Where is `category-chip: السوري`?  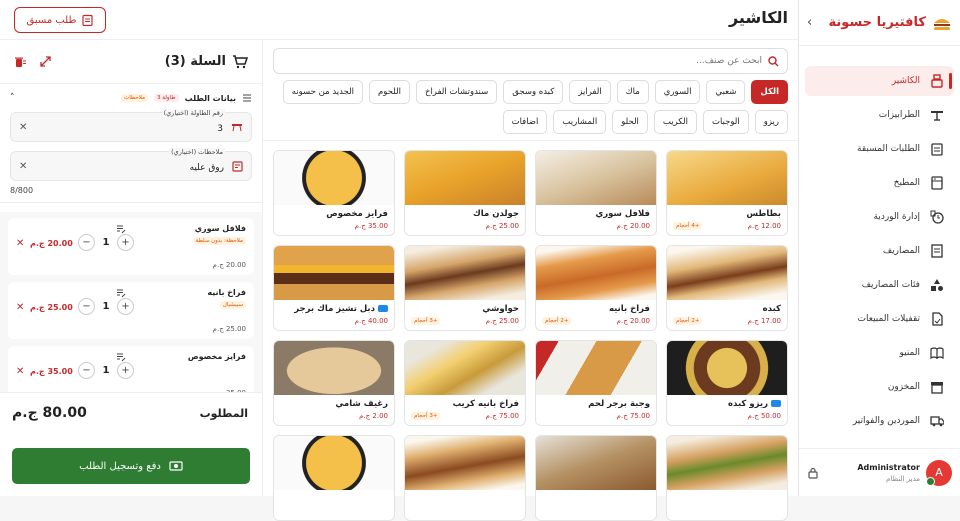
category-chip: السوري is located at coordinates (677, 92).